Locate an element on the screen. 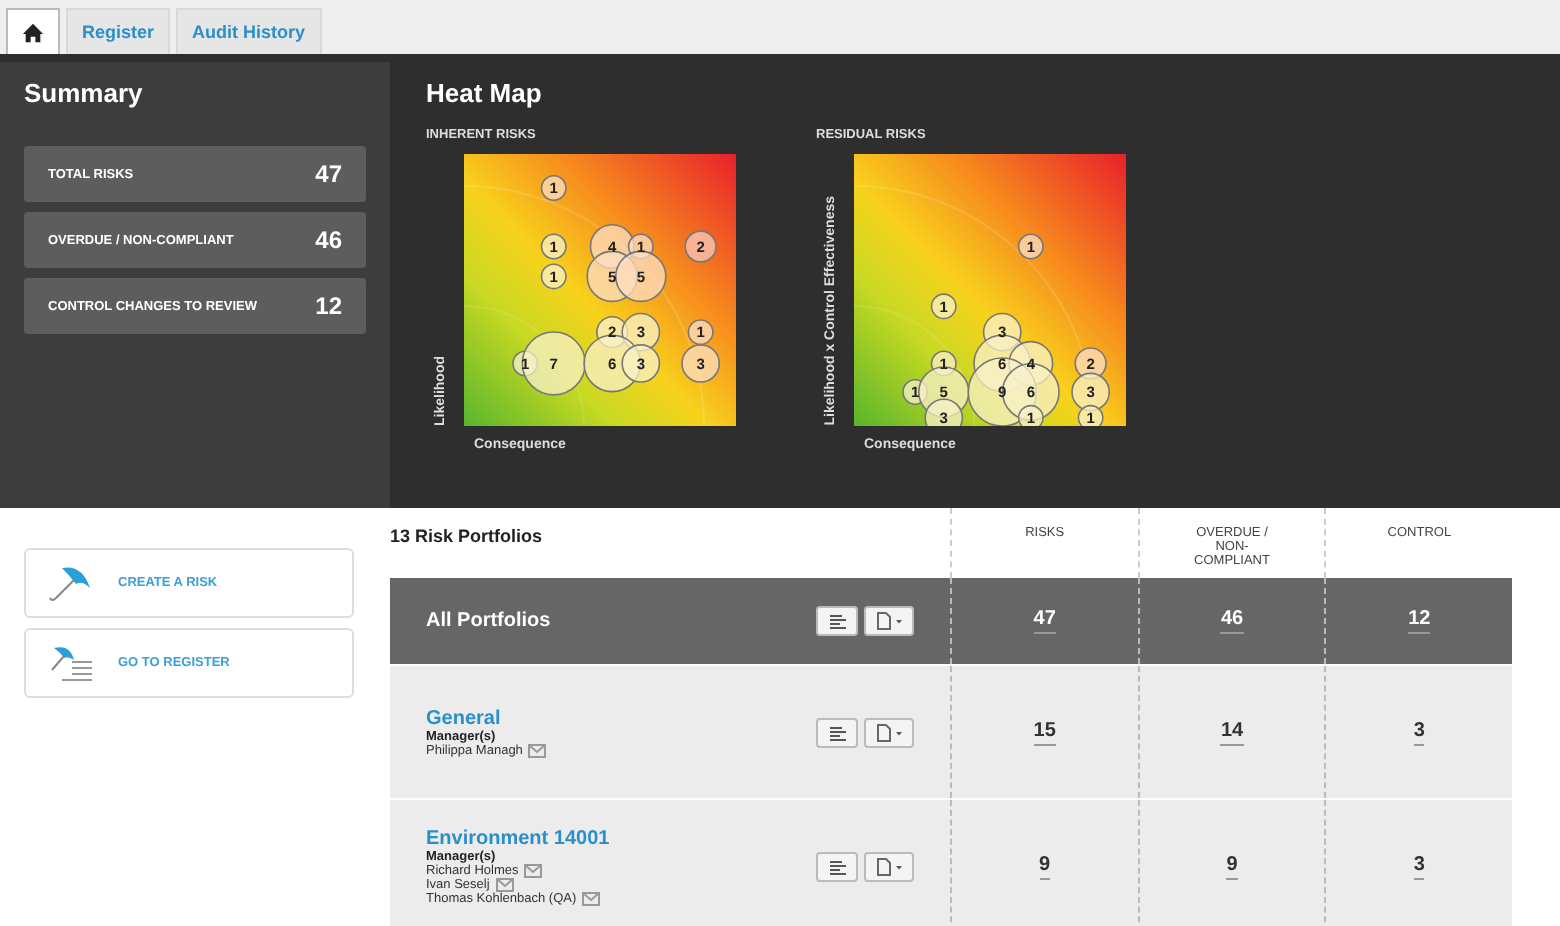 Image resolution: width=1560 pixels, height=926 pixels. portfolios-title: 13 Risk Portfolios is located at coordinates (467, 537).